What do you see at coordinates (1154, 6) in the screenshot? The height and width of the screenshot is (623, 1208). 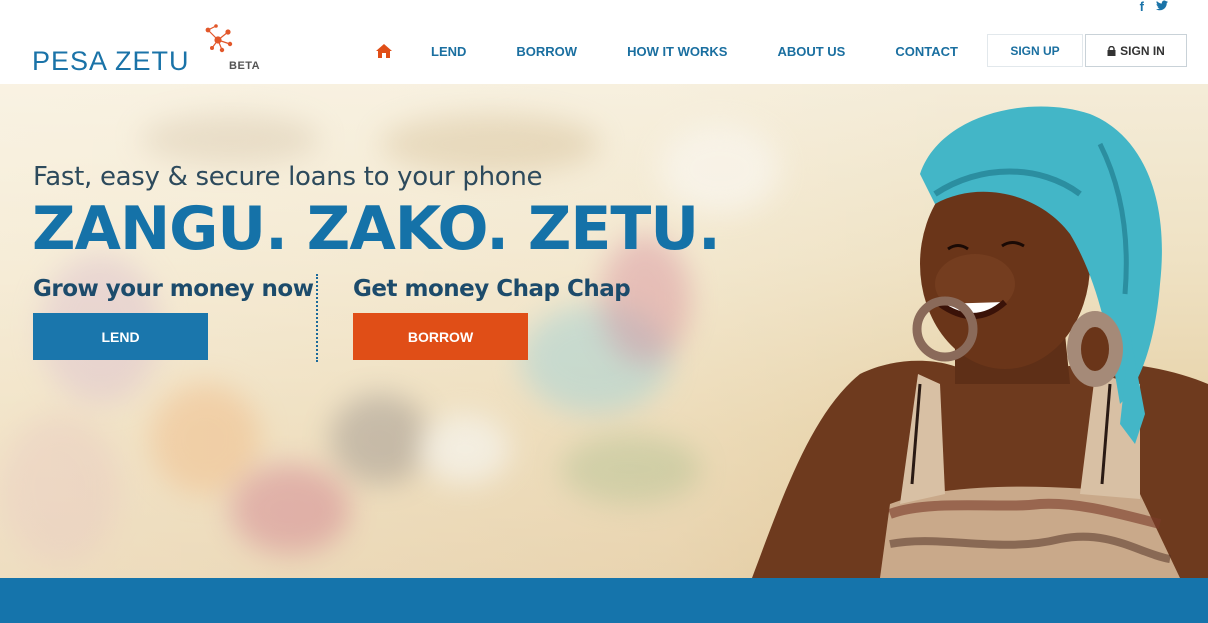 I see `social-links: f` at bounding box center [1154, 6].